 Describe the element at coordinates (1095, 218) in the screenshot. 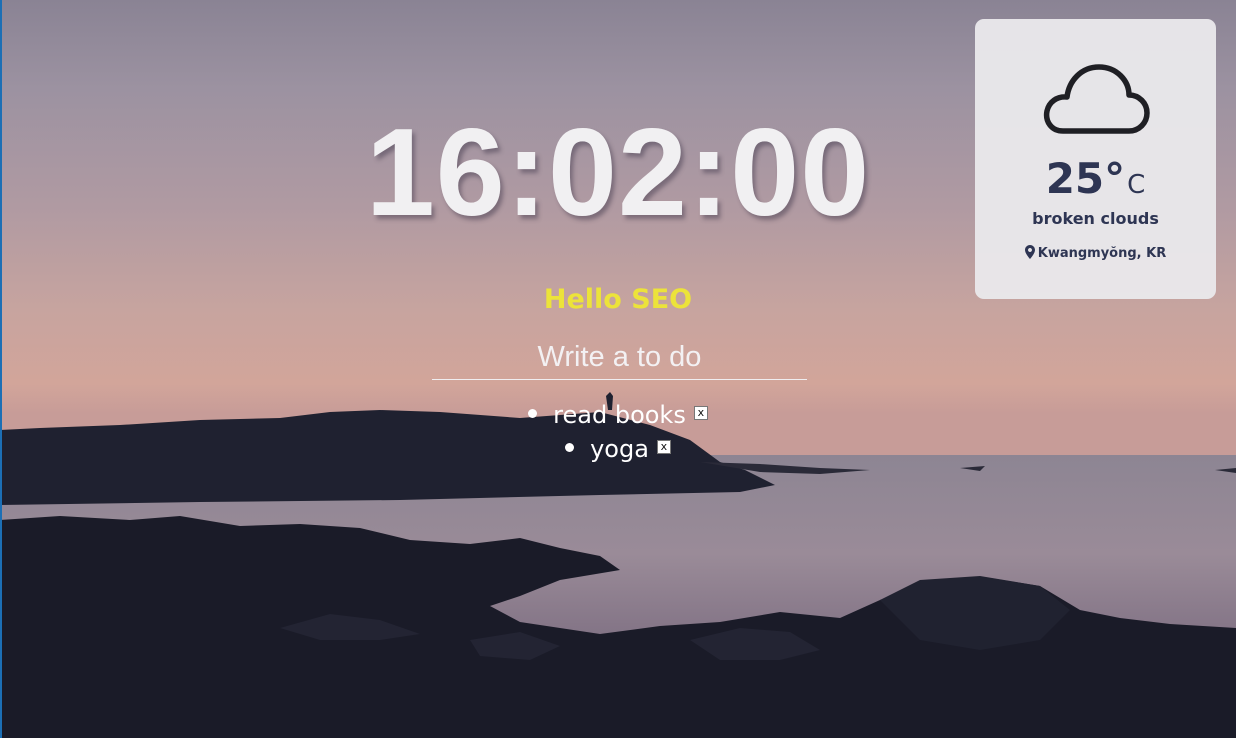

I see `weather-description: broken clouds` at that location.